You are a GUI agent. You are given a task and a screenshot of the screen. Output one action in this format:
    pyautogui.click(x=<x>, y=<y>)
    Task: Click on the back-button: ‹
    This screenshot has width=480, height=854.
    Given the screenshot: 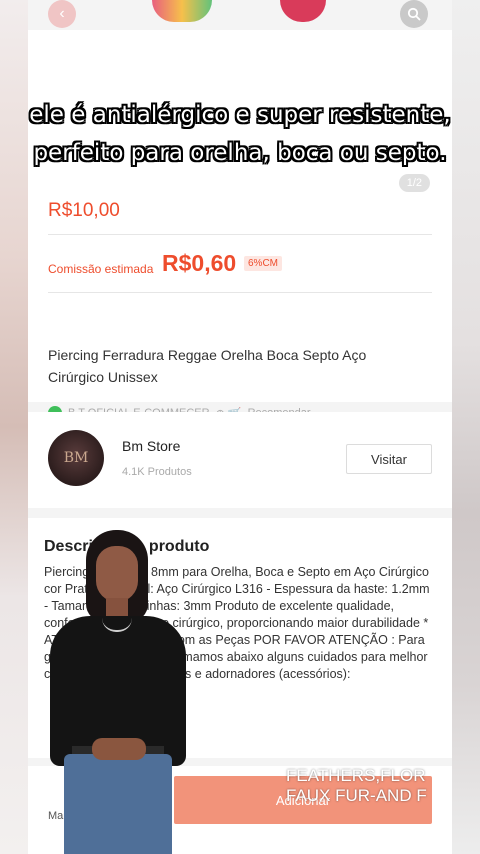 What is the action you would take?
    pyautogui.click(x=62, y=14)
    